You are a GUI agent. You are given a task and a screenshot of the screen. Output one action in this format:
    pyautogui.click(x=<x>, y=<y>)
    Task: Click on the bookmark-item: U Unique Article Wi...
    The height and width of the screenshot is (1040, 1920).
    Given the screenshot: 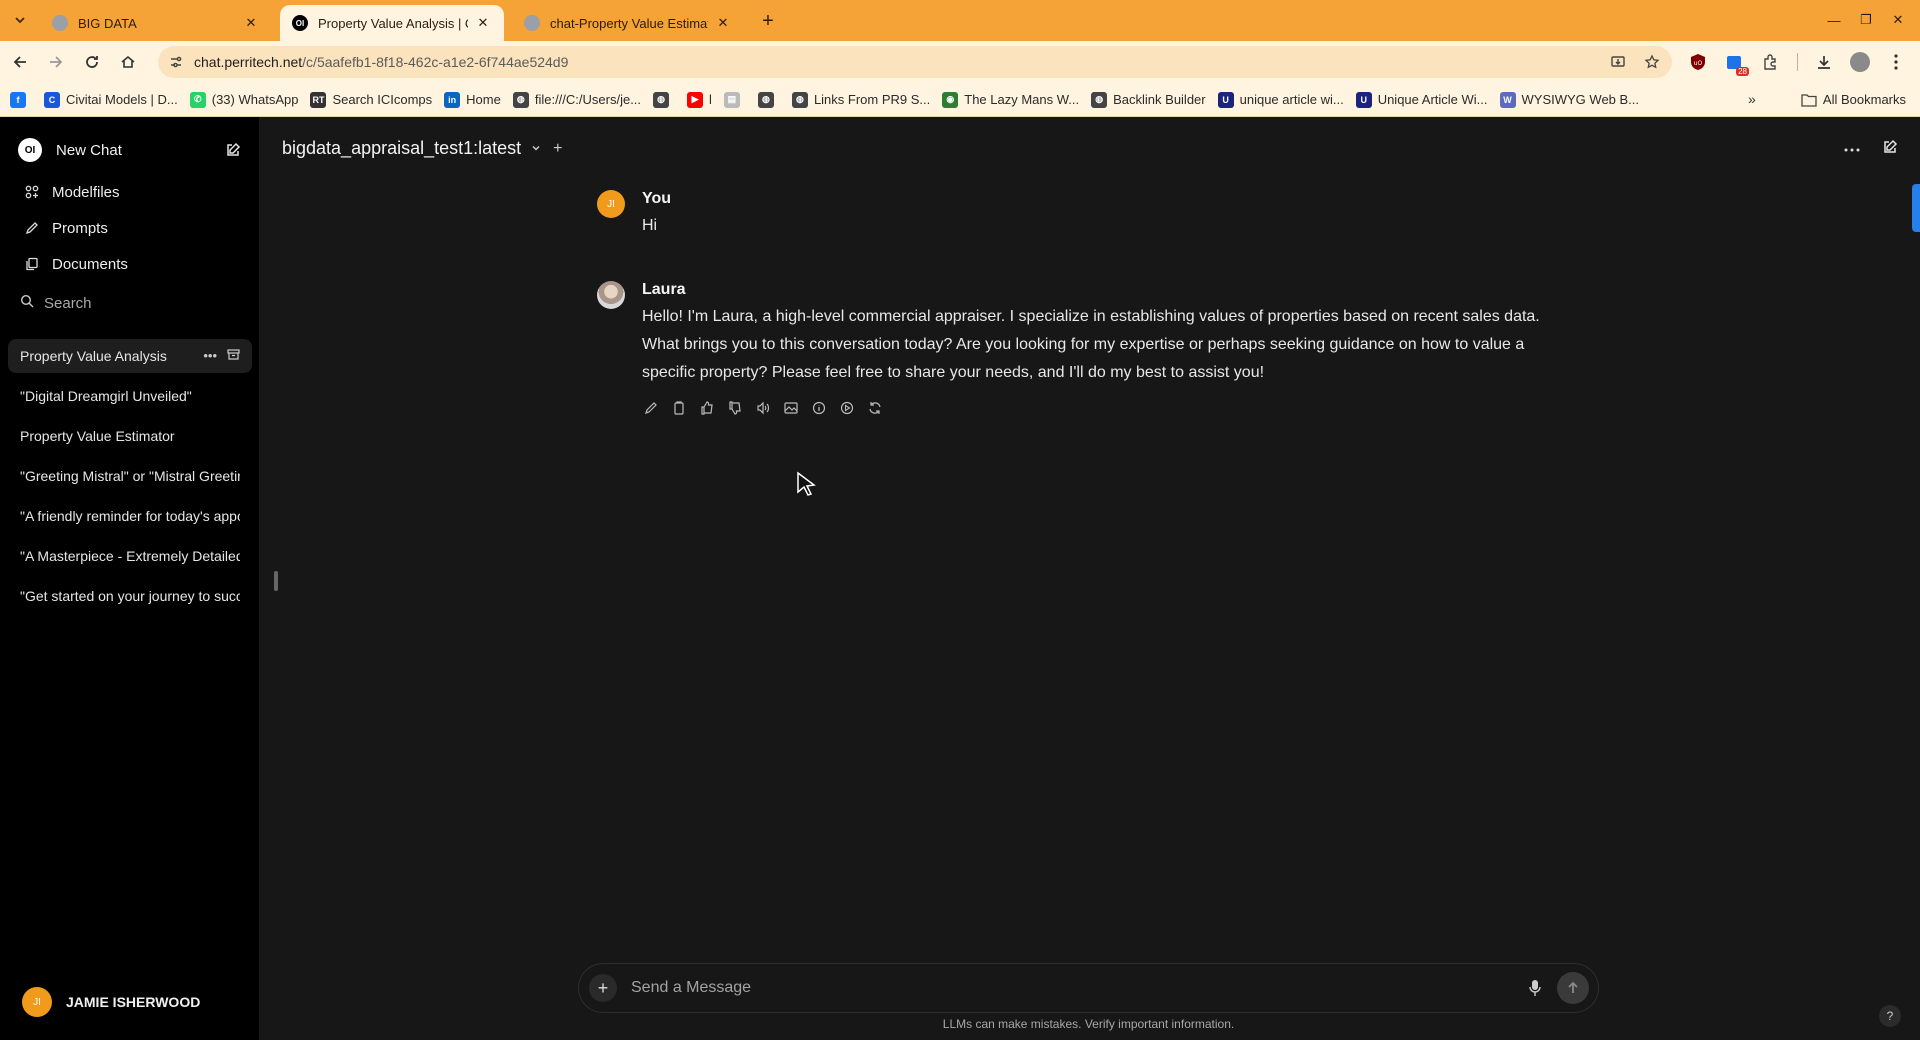 What is the action you would take?
    pyautogui.click(x=1421, y=99)
    